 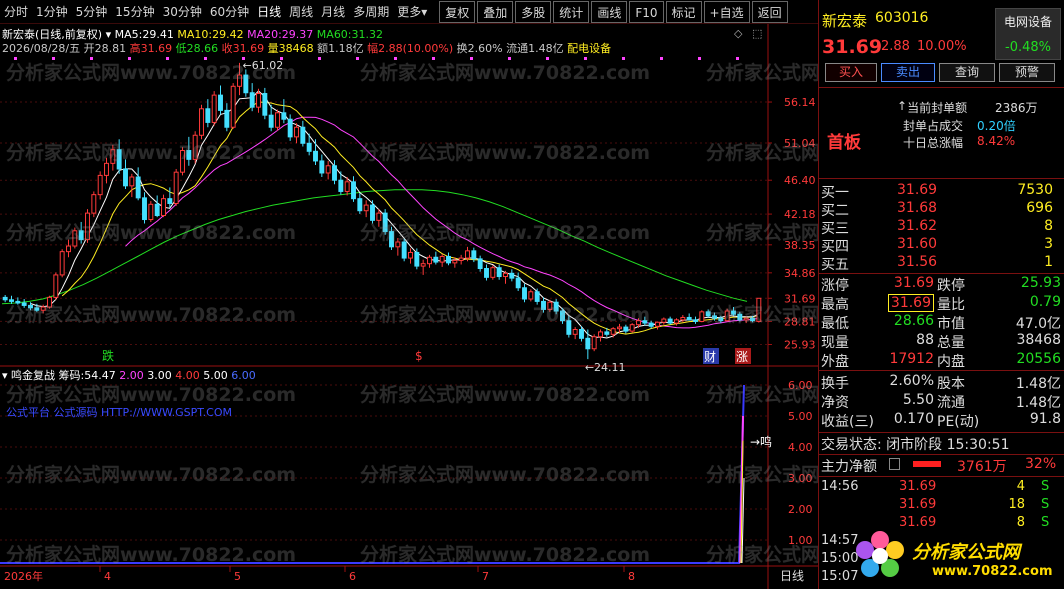 I want to click on alert-button: 预警, so click(x=1027, y=72).